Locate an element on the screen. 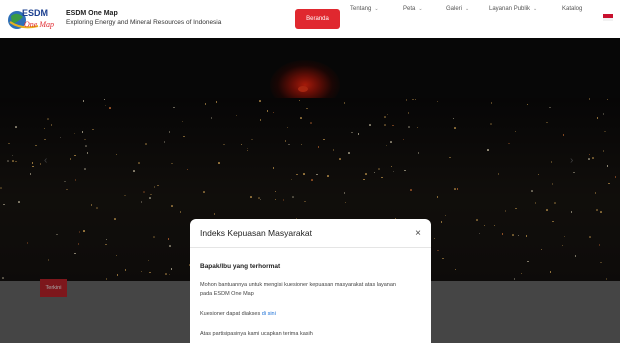  modal-line2: pada ESDM One Map is located at coordinates (227, 294).